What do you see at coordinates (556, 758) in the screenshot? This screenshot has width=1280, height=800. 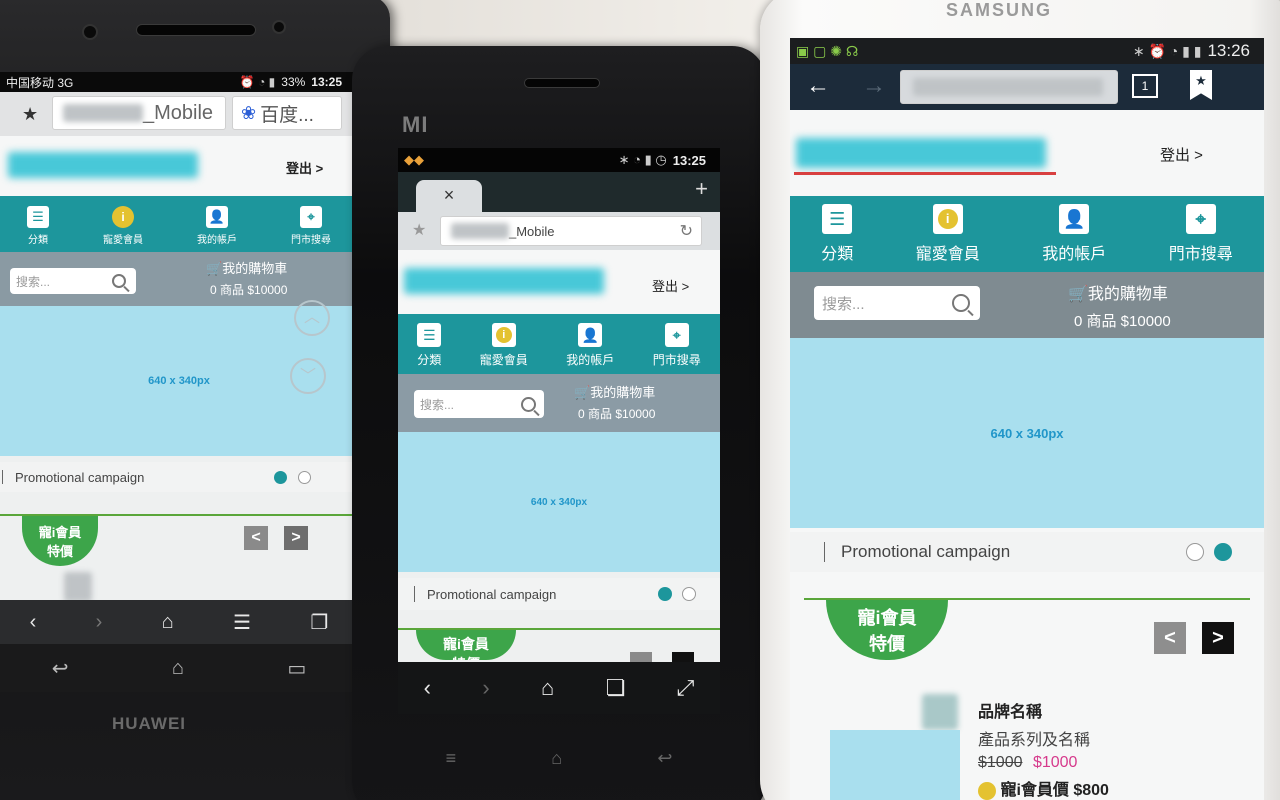 I see `home-key-icon: ⌂` at bounding box center [556, 758].